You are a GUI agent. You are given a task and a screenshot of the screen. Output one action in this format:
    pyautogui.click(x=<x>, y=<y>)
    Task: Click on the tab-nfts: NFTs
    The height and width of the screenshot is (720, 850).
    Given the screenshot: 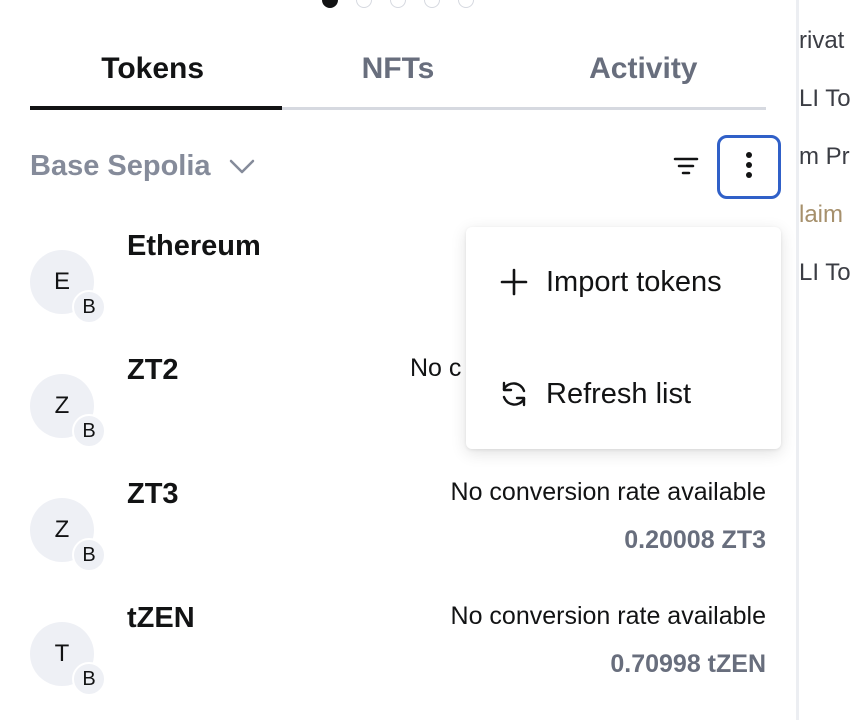 What is the action you would take?
    pyautogui.click(x=397, y=76)
    